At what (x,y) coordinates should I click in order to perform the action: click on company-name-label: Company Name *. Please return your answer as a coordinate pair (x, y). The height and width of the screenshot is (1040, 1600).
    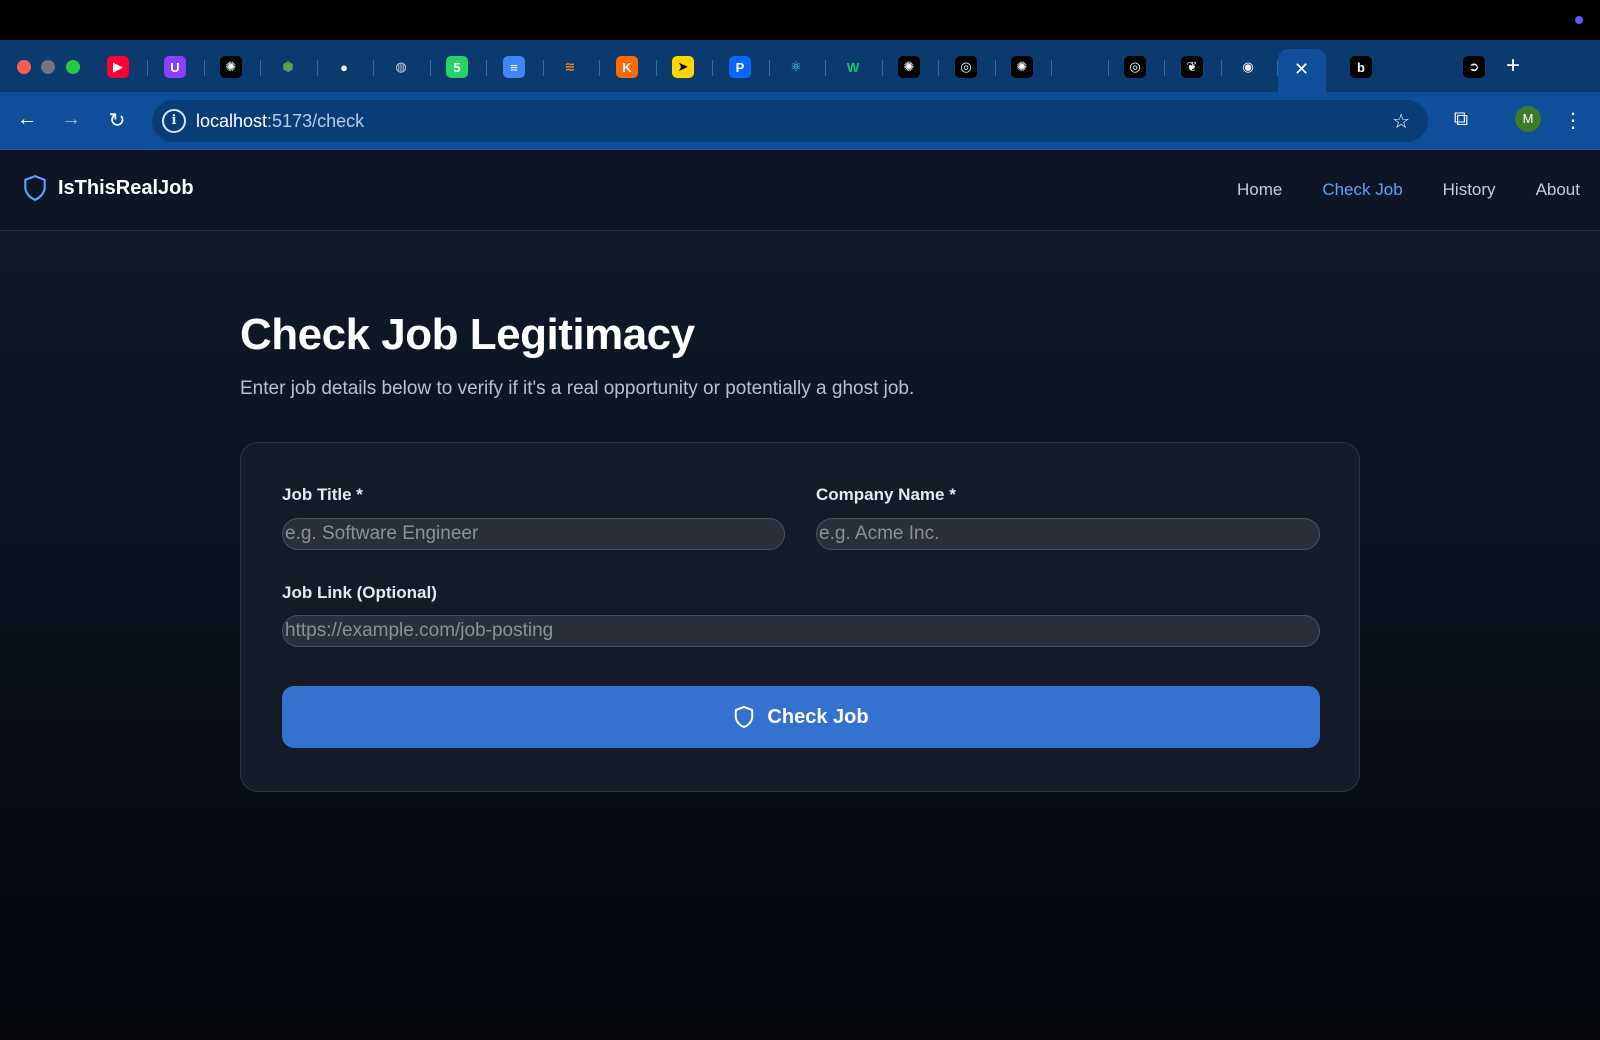
    Looking at the image, I should click on (886, 494).